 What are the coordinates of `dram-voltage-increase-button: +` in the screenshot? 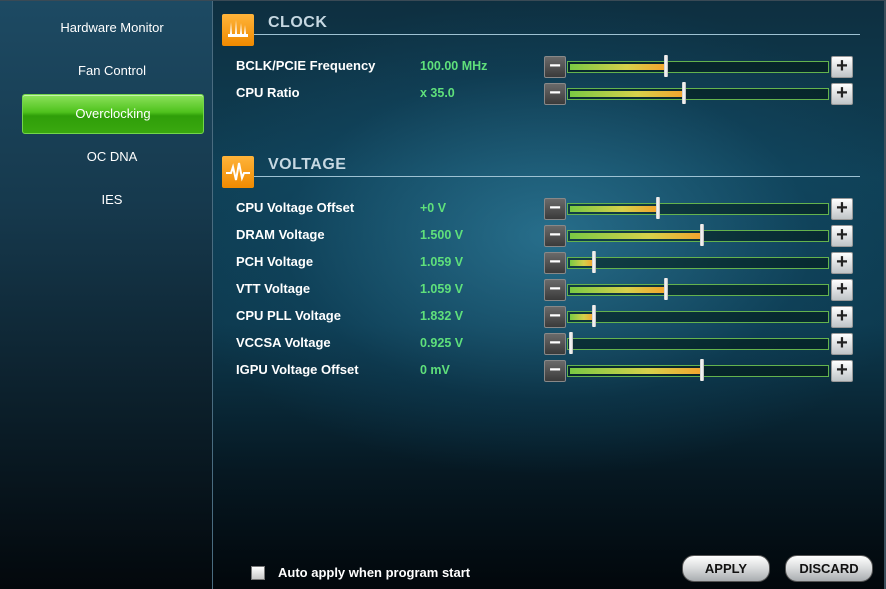 It's located at (842, 236).